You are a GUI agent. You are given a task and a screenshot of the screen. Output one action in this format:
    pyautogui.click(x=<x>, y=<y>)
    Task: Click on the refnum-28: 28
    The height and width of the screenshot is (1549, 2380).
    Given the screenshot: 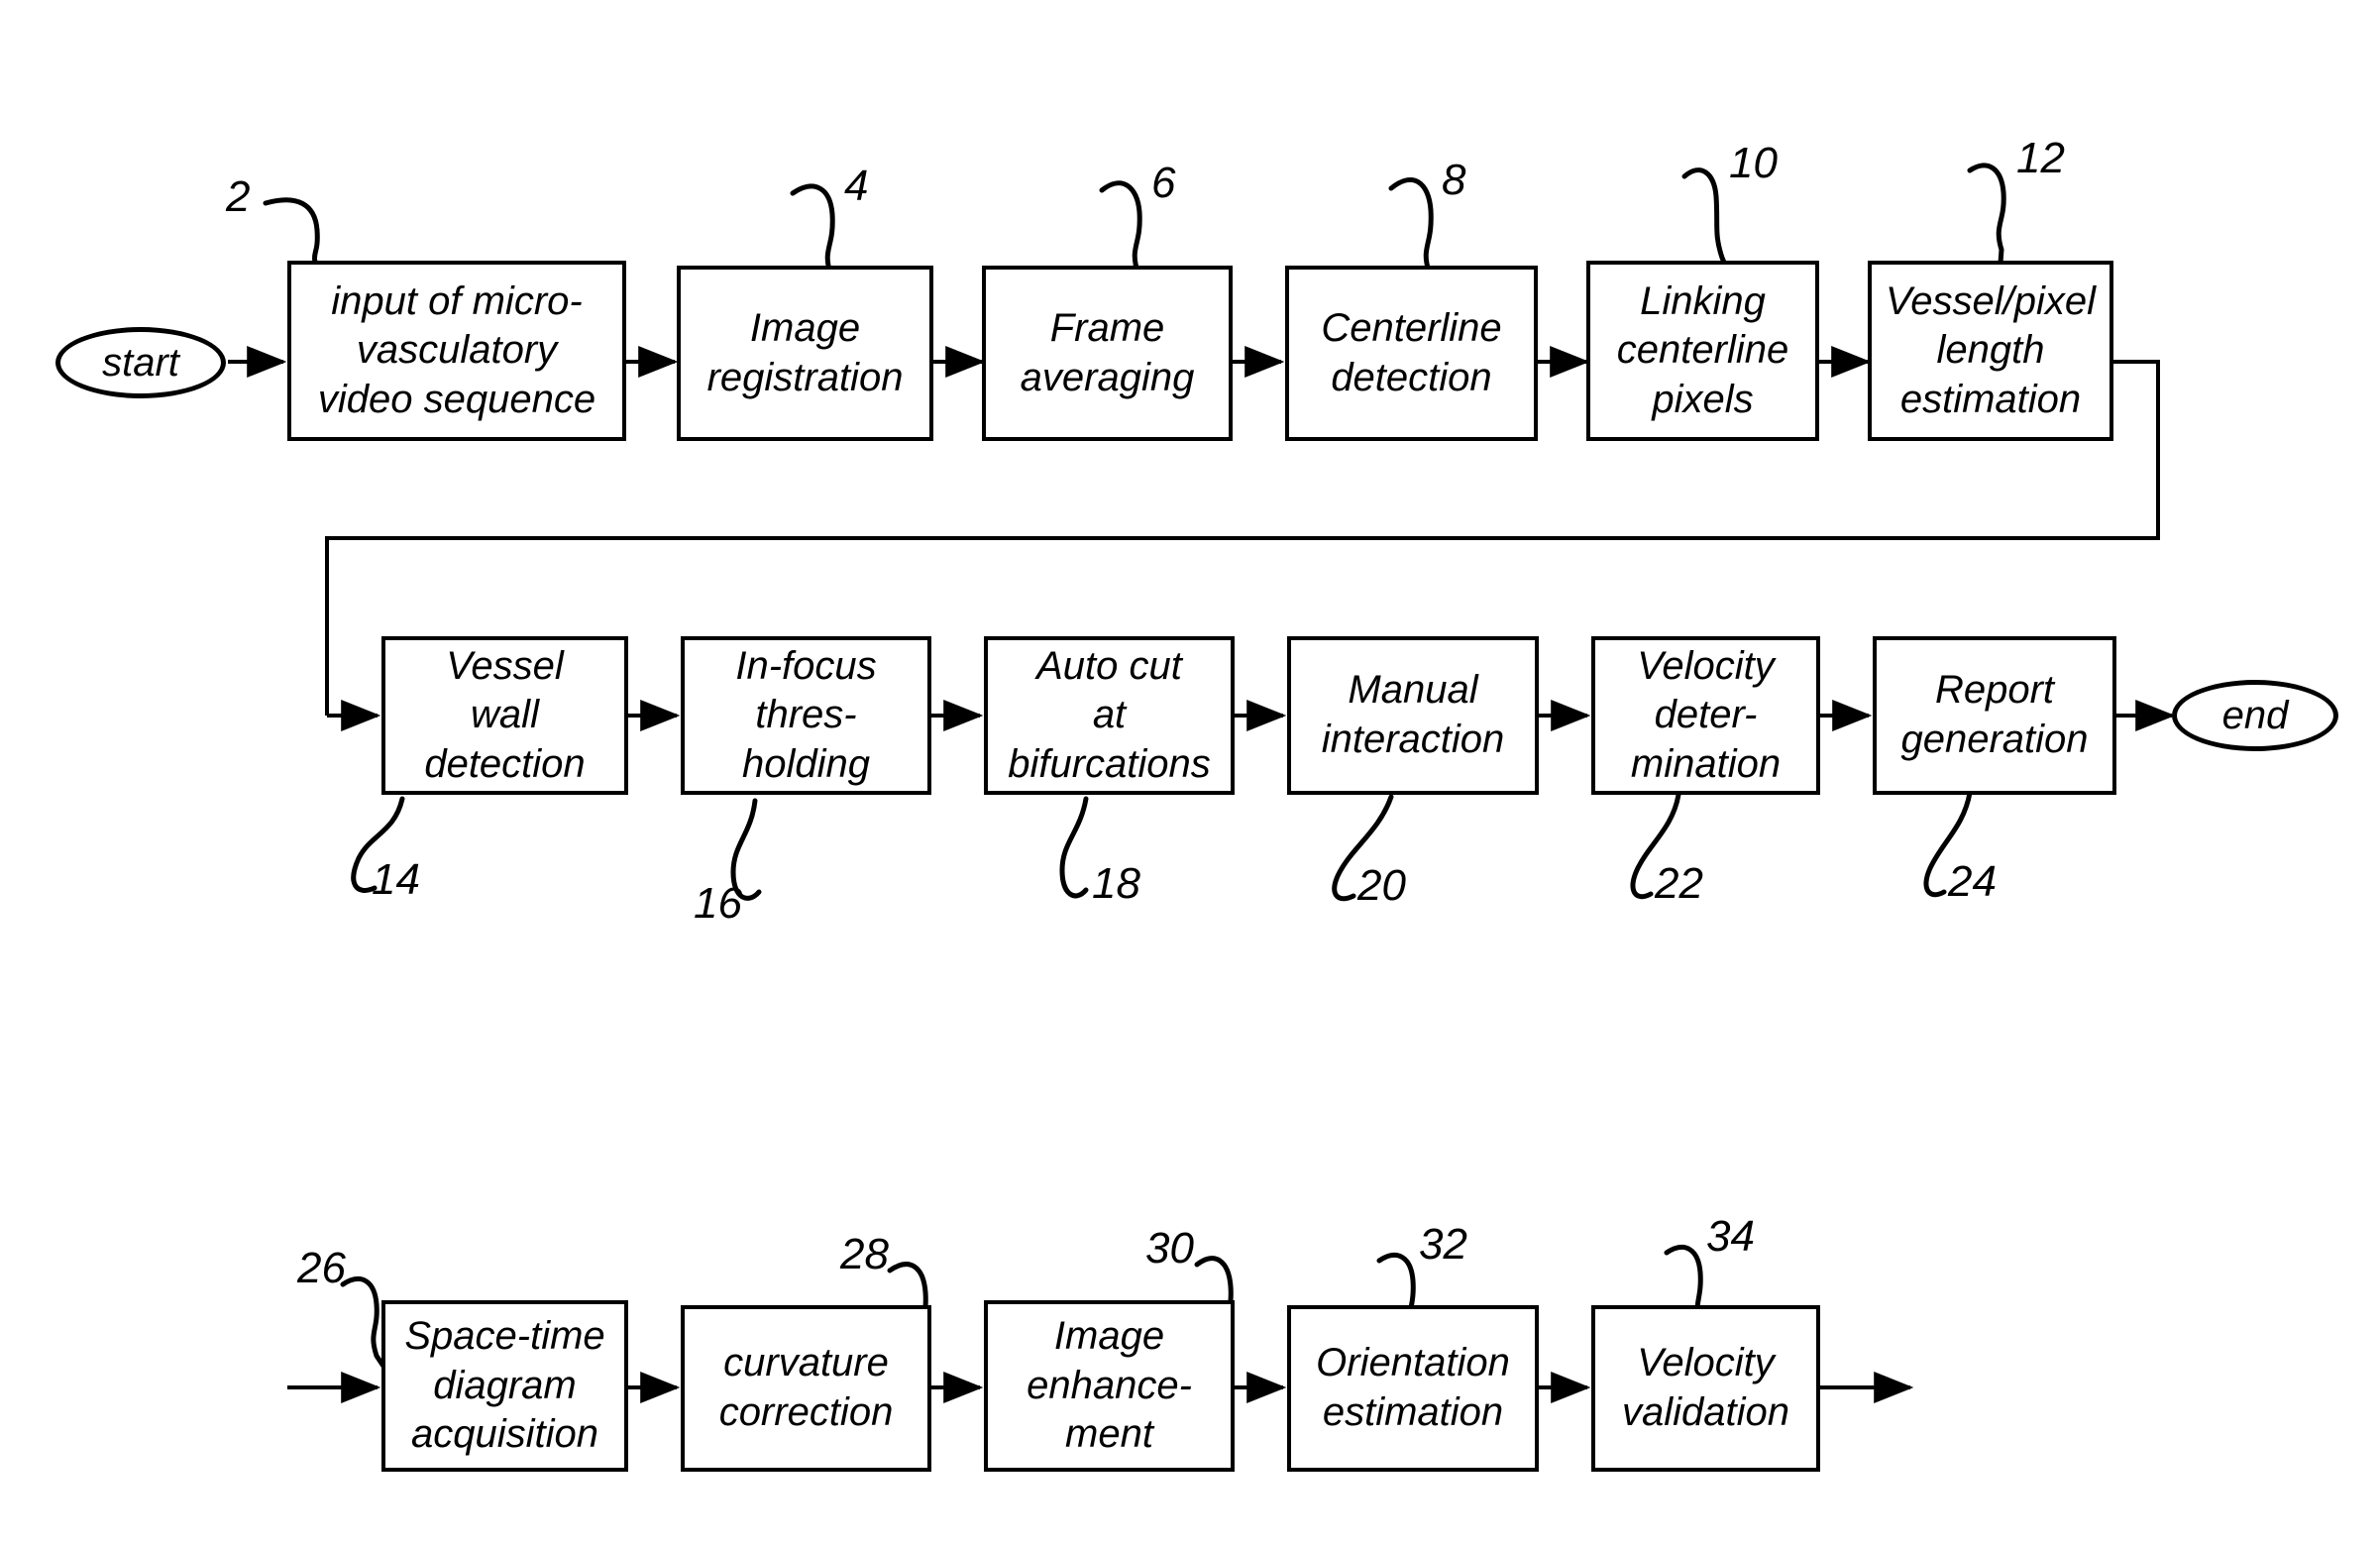 What is the action you would take?
    pyautogui.click(x=864, y=1254)
    